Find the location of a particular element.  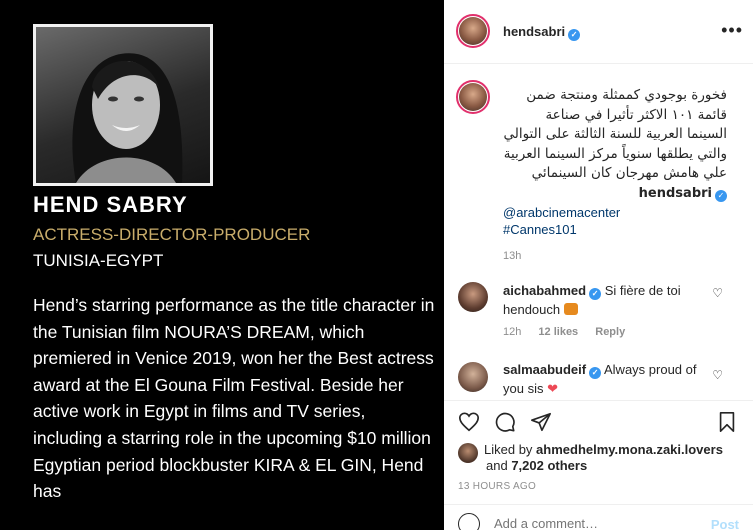

comment-body: salmaabudeif ✓ Always proud of you sis ❤ is located at coordinates (608, 379).